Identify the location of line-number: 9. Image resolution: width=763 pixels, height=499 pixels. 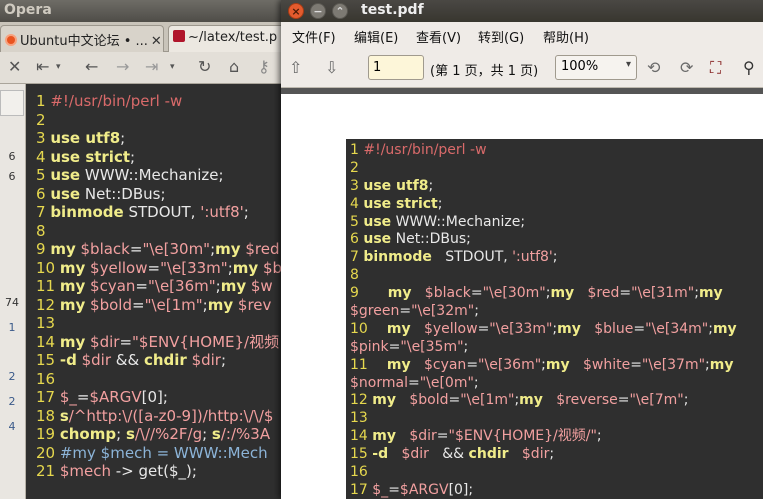
(43, 249).